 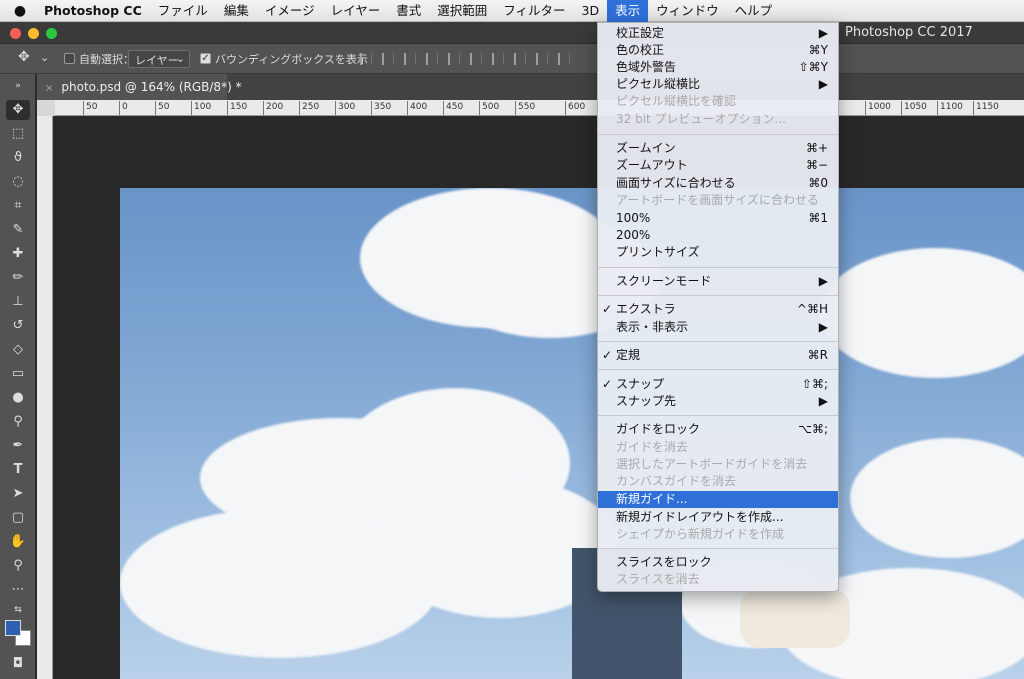 What do you see at coordinates (51, 33) in the screenshot?
I see `zoom-window-button` at bounding box center [51, 33].